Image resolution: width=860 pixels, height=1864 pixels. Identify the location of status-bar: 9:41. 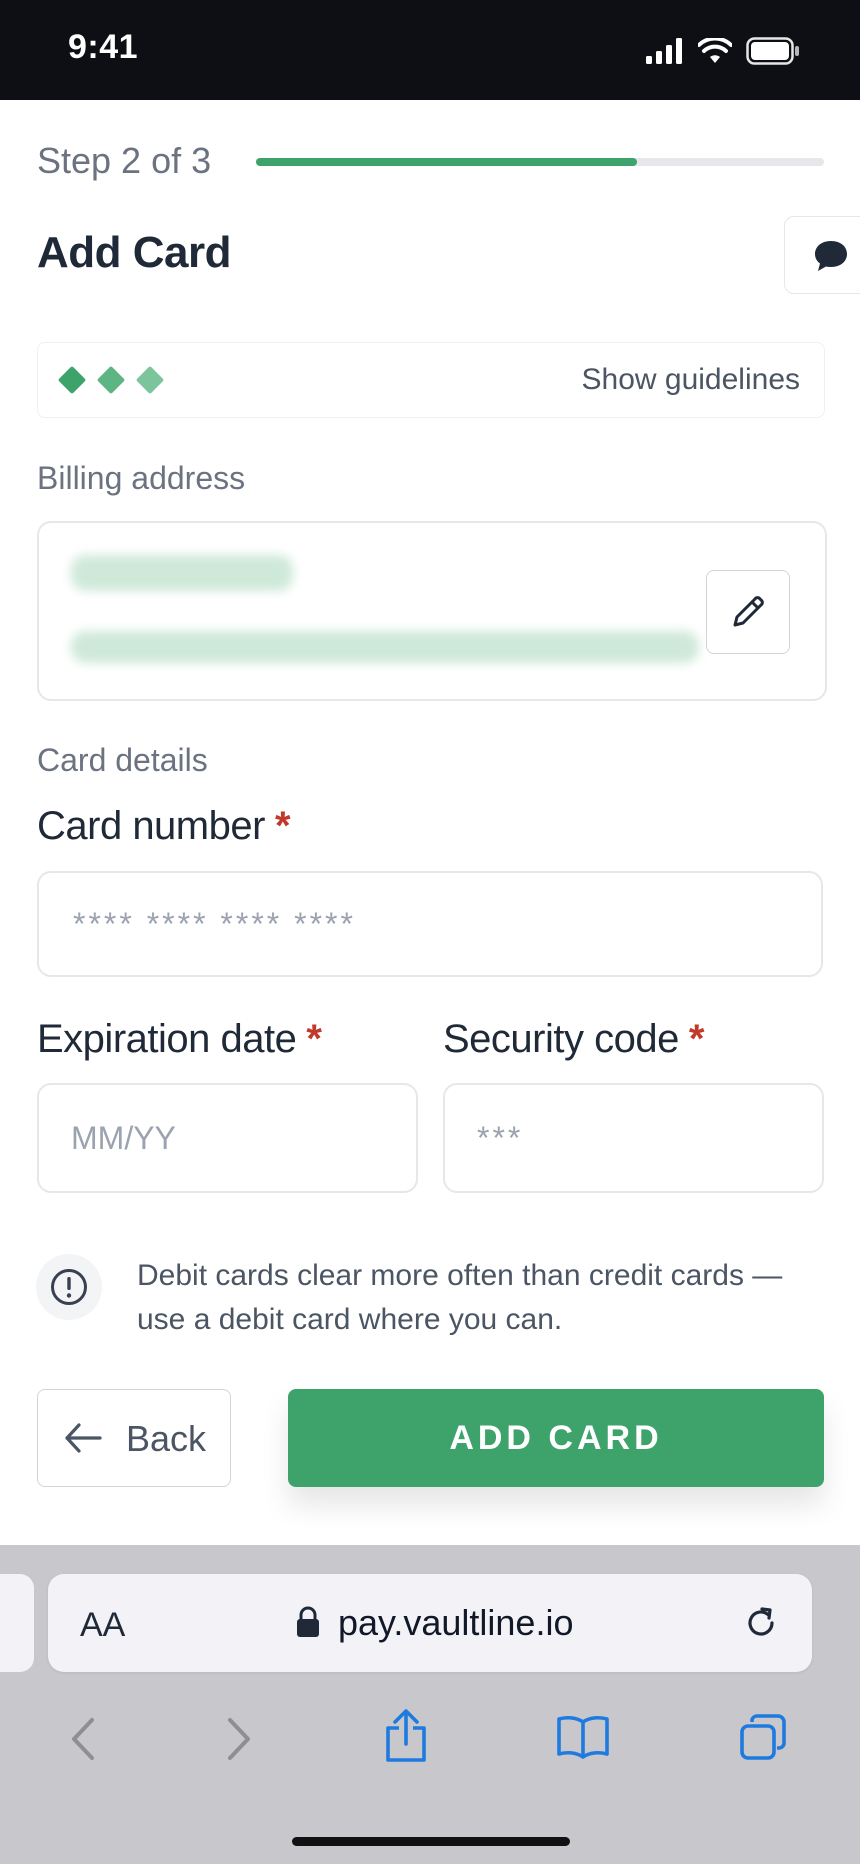
(430, 50).